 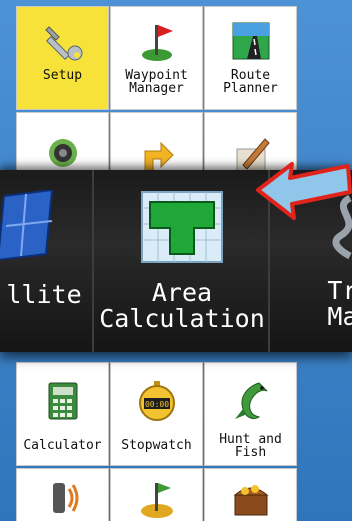 What do you see at coordinates (63, 401) in the screenshot?
I see `calculator-icon` at bounding box center [63, 401].